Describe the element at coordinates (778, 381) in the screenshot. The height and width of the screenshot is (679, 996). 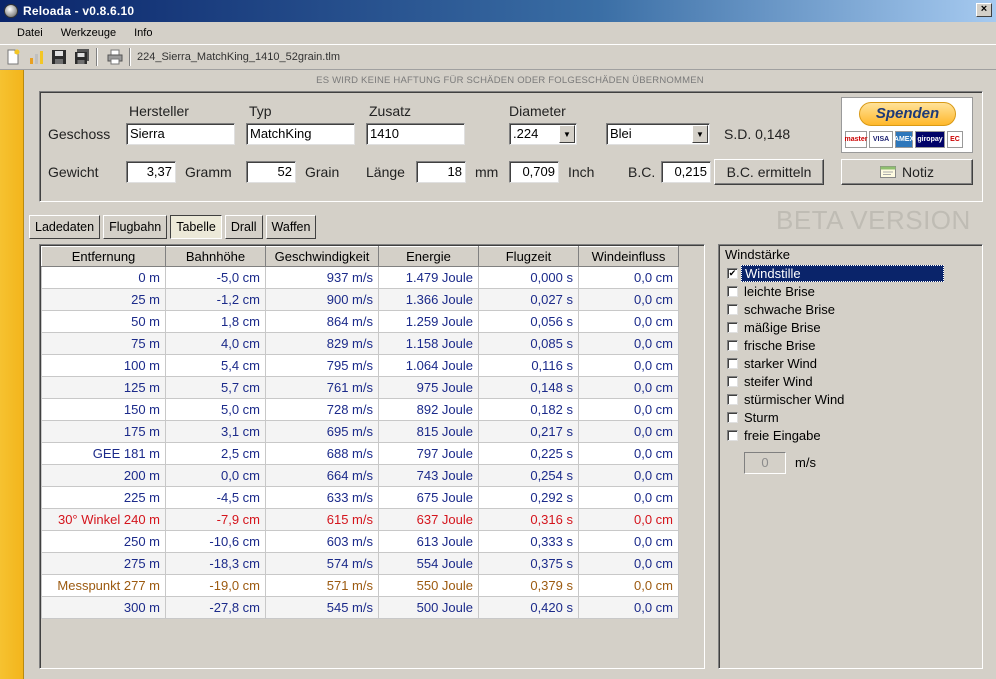
I see `wind-option-label: steifer Wind` at that location.